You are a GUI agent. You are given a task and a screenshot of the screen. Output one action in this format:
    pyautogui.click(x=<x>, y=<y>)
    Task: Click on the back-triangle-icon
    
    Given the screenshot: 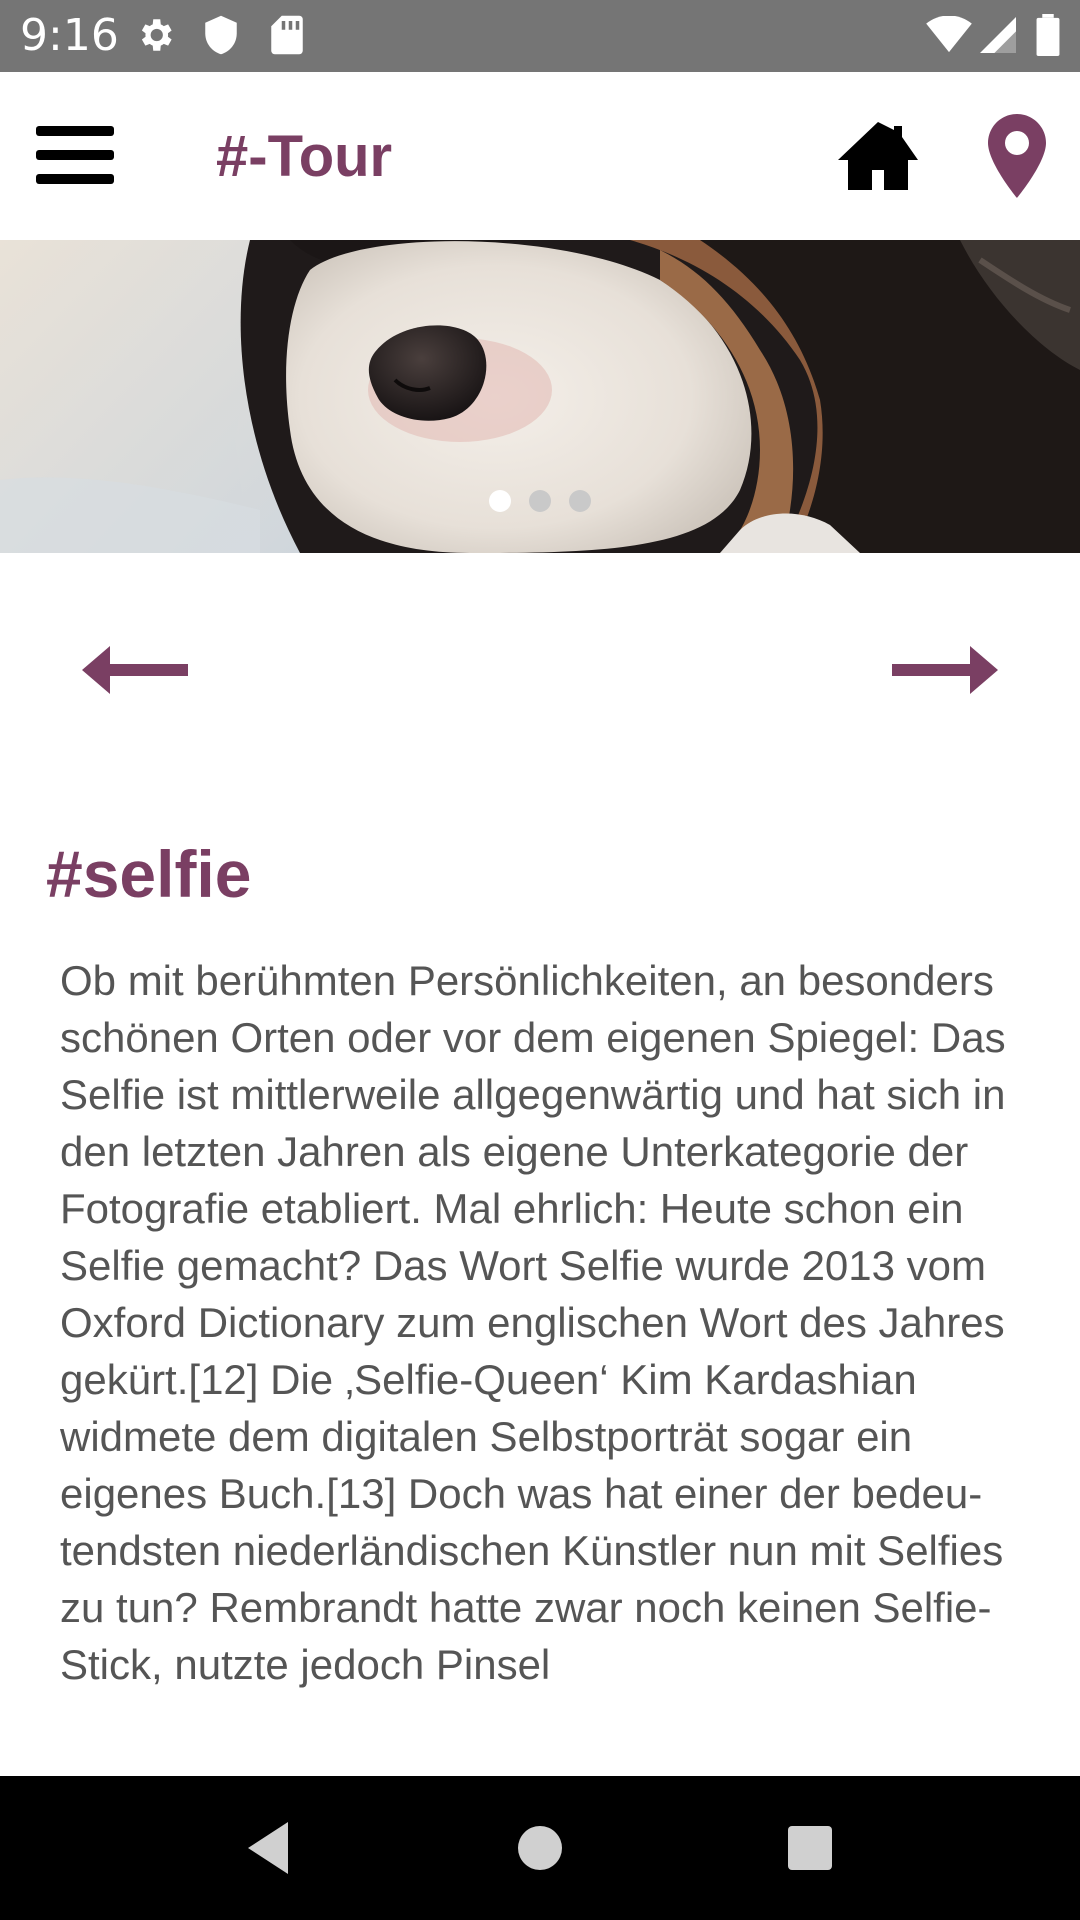 What is the action you would take?
    pyautogui.click(x=272, y=1848)
    